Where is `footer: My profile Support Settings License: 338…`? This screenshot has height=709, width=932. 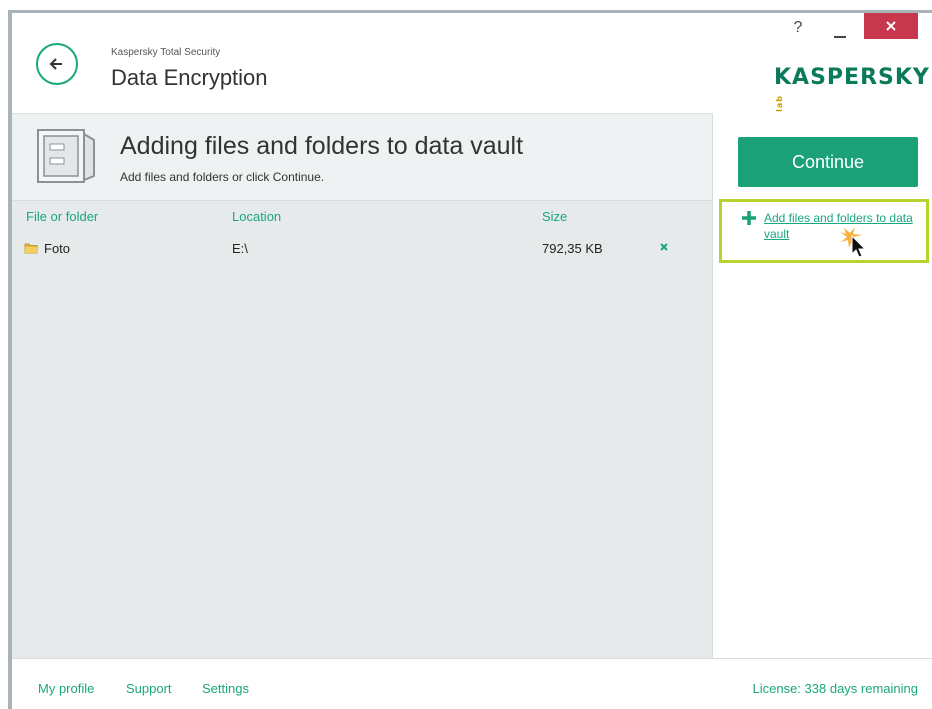 footer: My profile Support Settings License: 338… is located at coordinates (472, 683).